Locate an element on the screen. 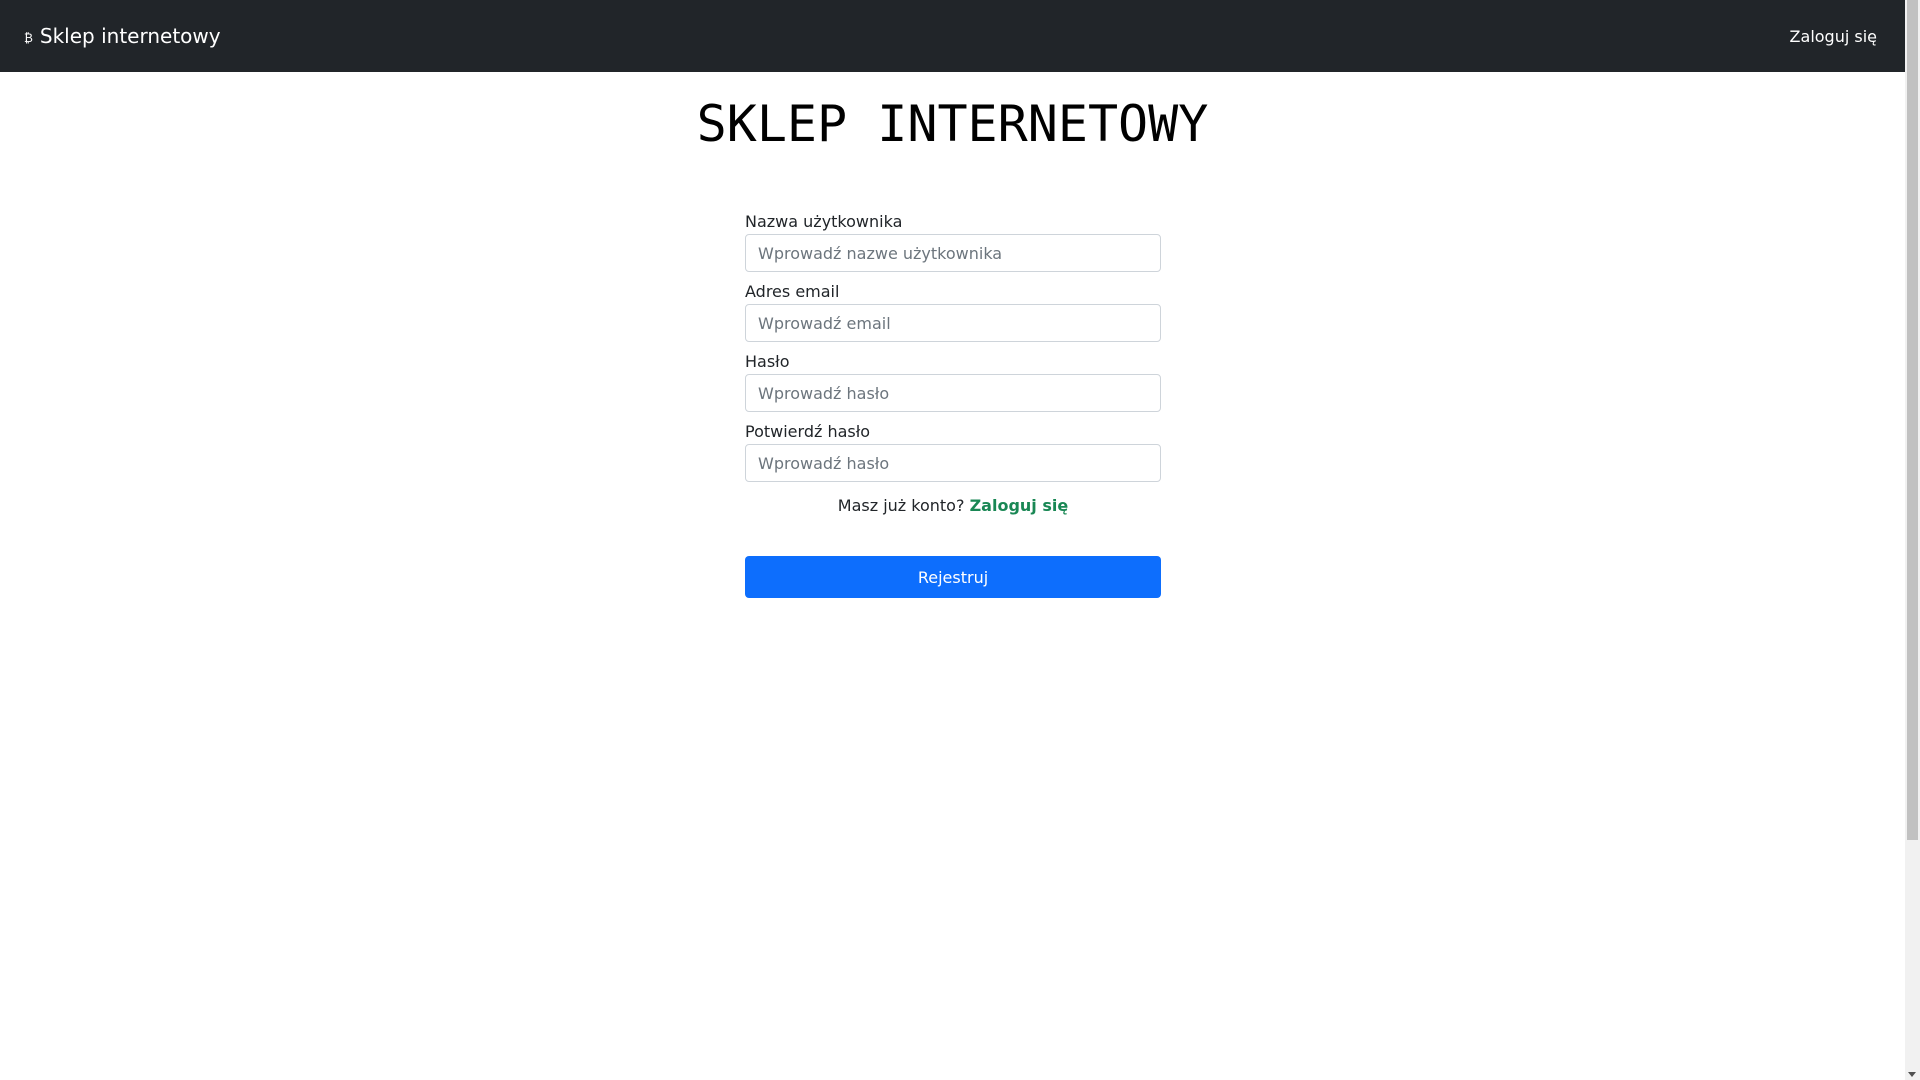 Image resolution: width=1920 pixels, height=1080 pixels. username-input is located at coordinates (953, 253).